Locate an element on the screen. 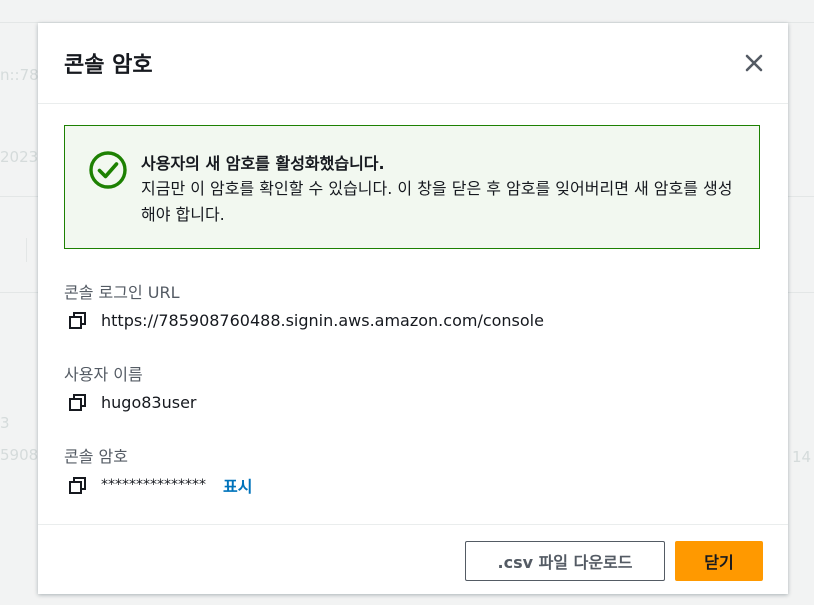 Image resolution: width=814 pixels, height=605 pixels. bg-text-id: 5908 is located at coordinates (19, 455).